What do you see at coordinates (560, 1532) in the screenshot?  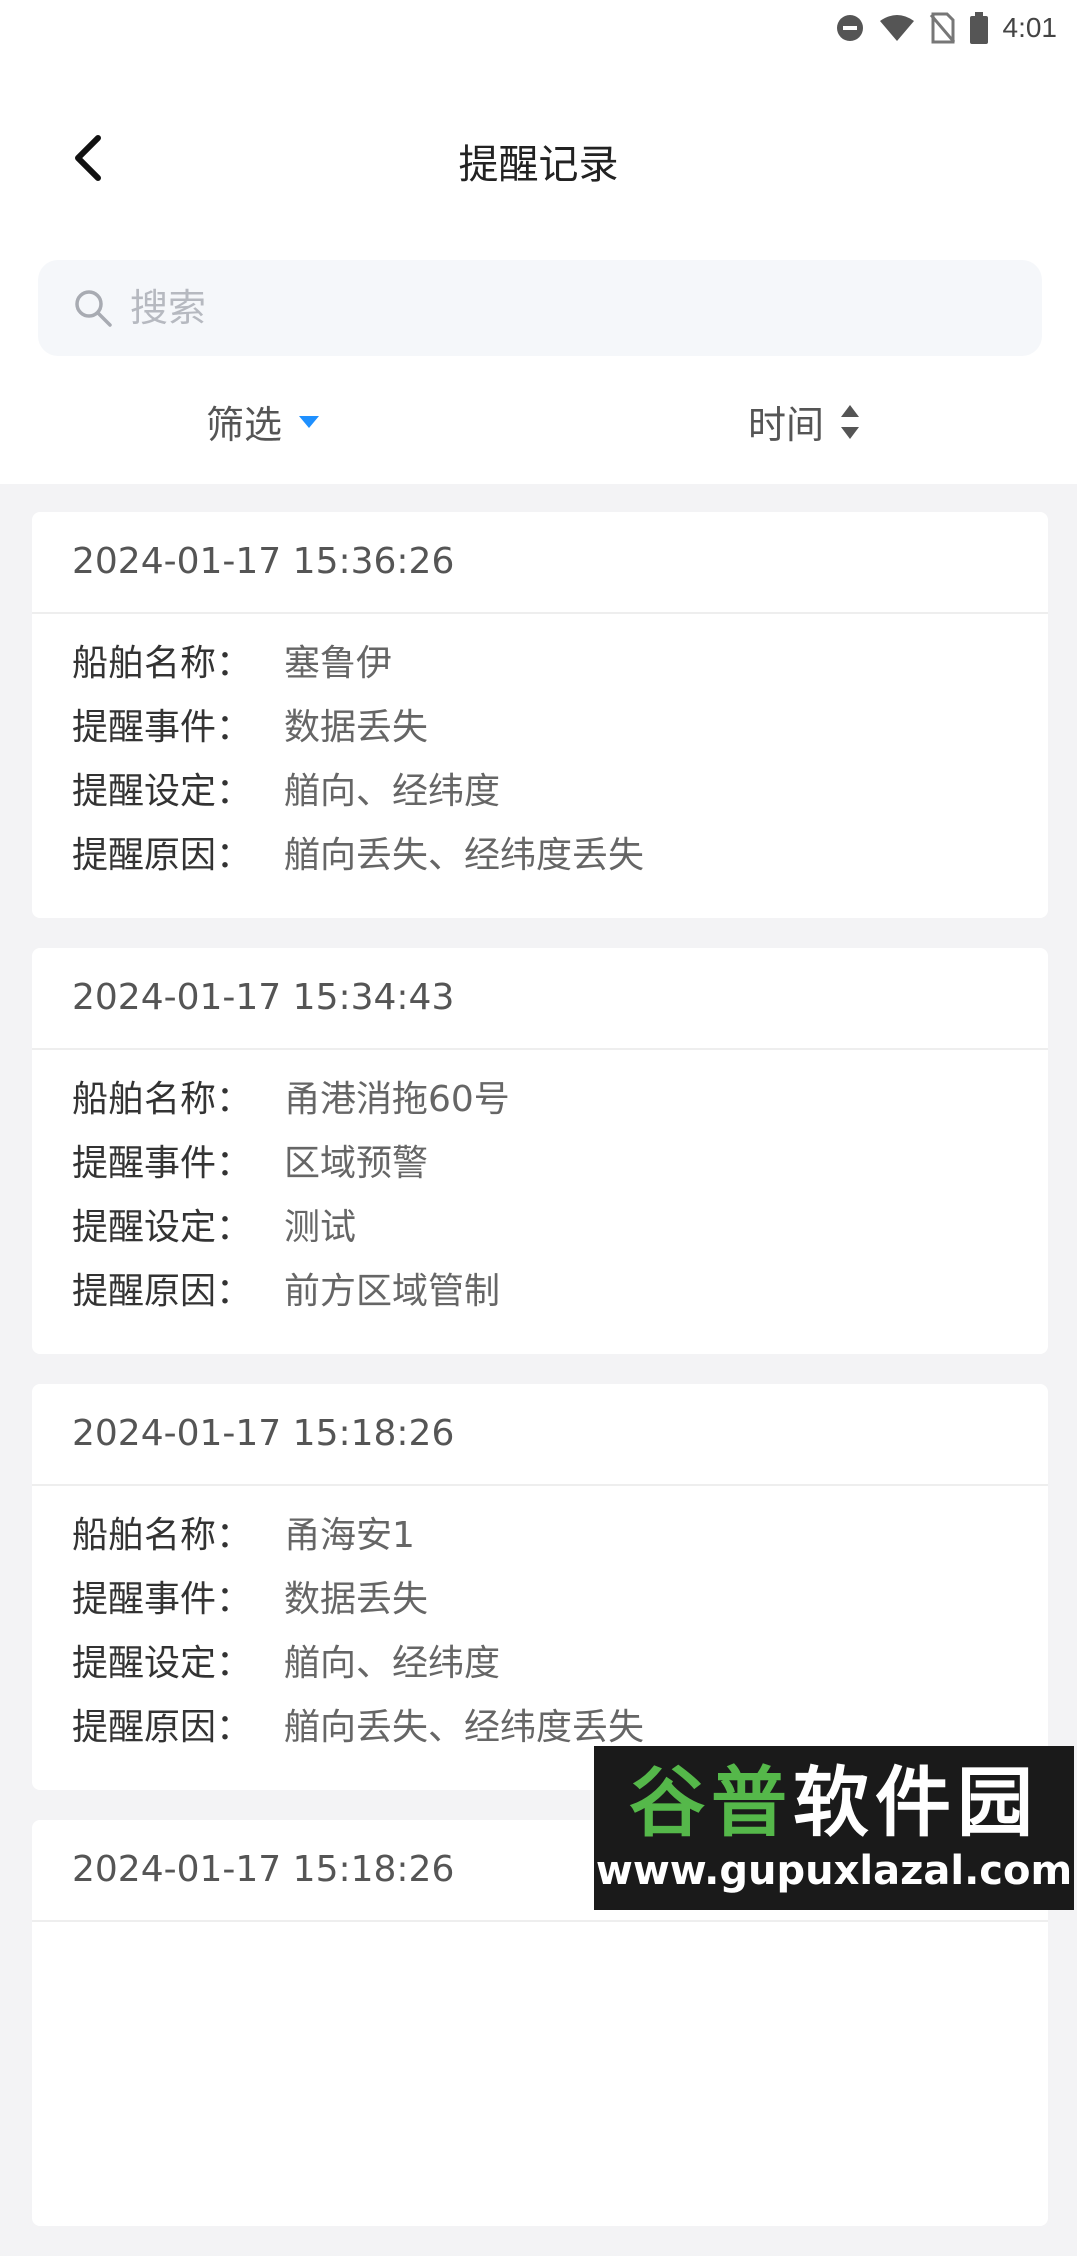 I see `field-ship-name: 船舶名称： 甬海安1` at bounding box center [560, 1532].